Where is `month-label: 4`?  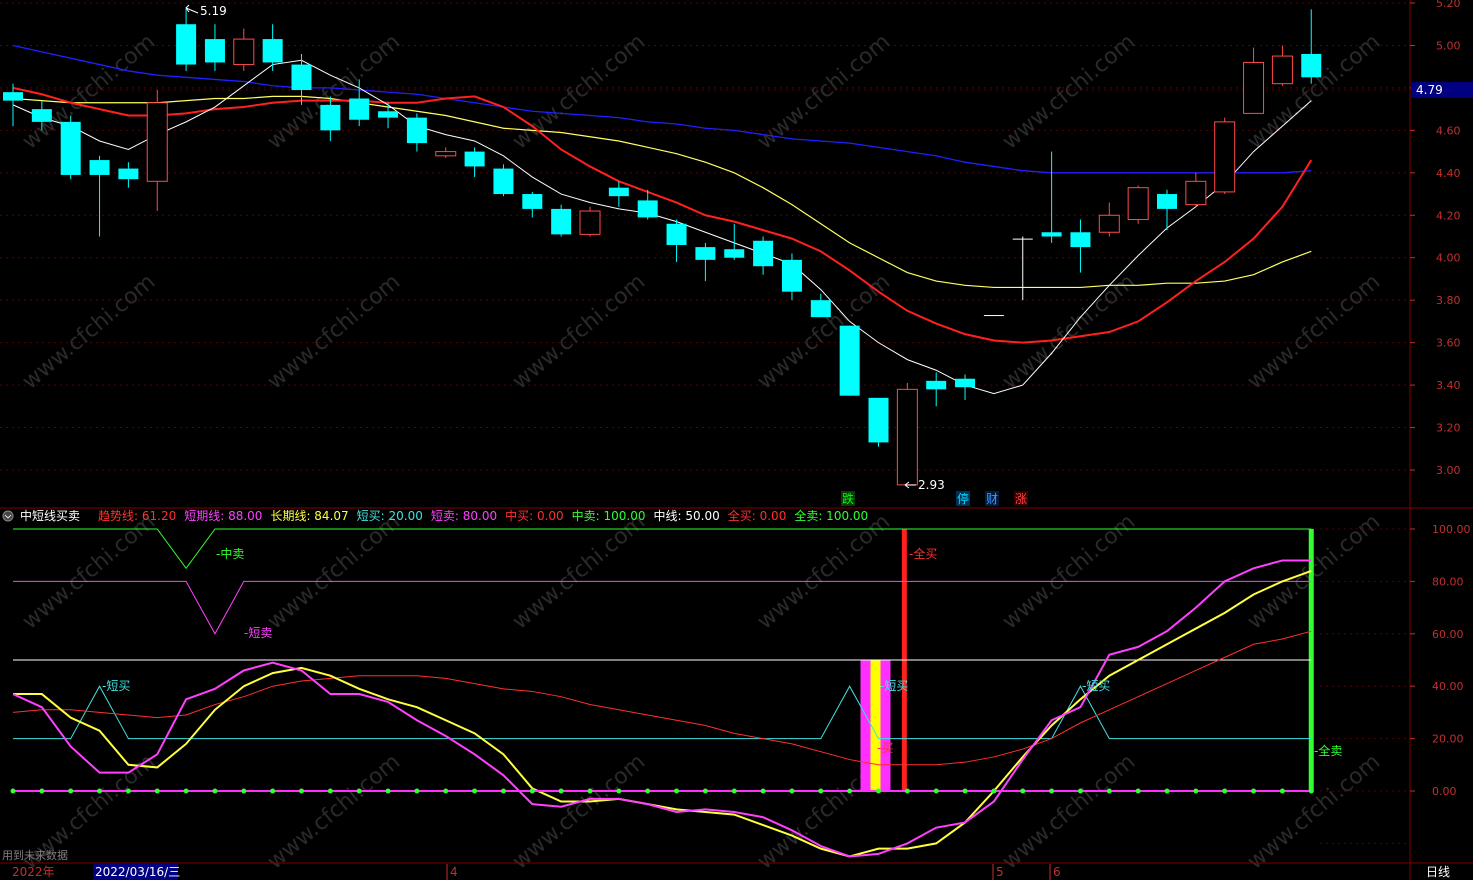 month-label: 4 is located at coordinates (454, 872).